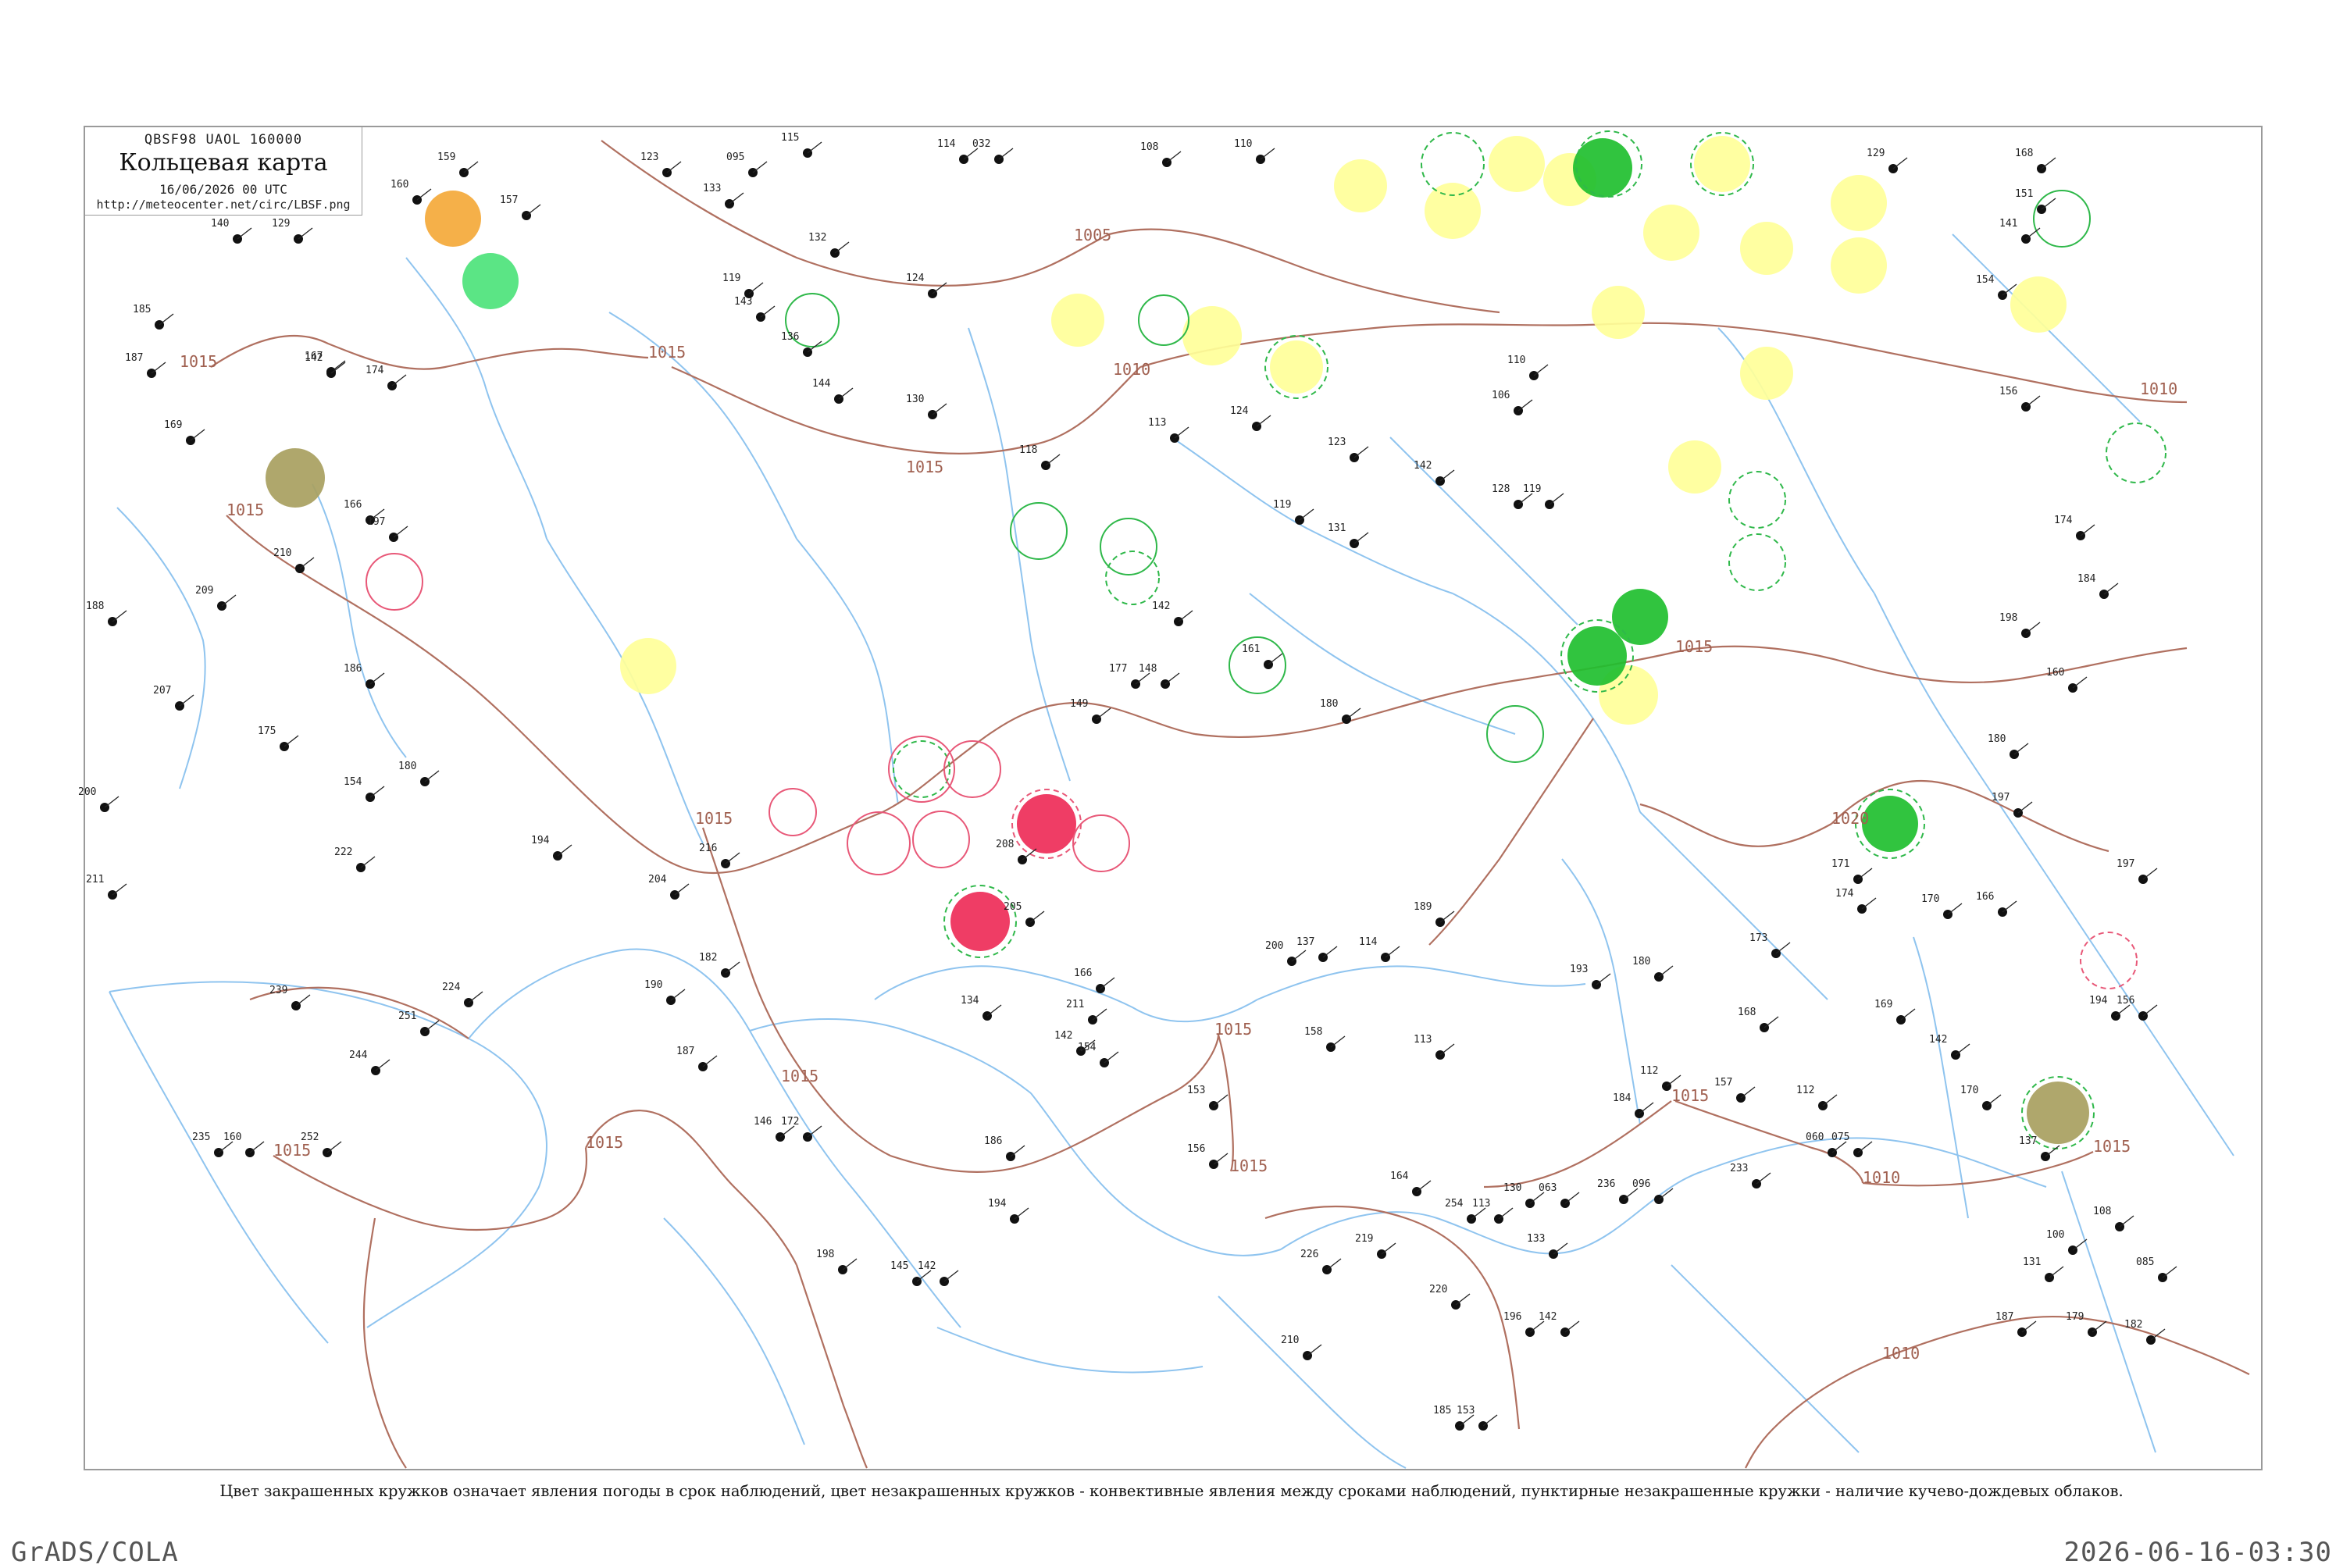  I want to click on map-date: 16/06/2026 00 UTC, so click(223, 189).